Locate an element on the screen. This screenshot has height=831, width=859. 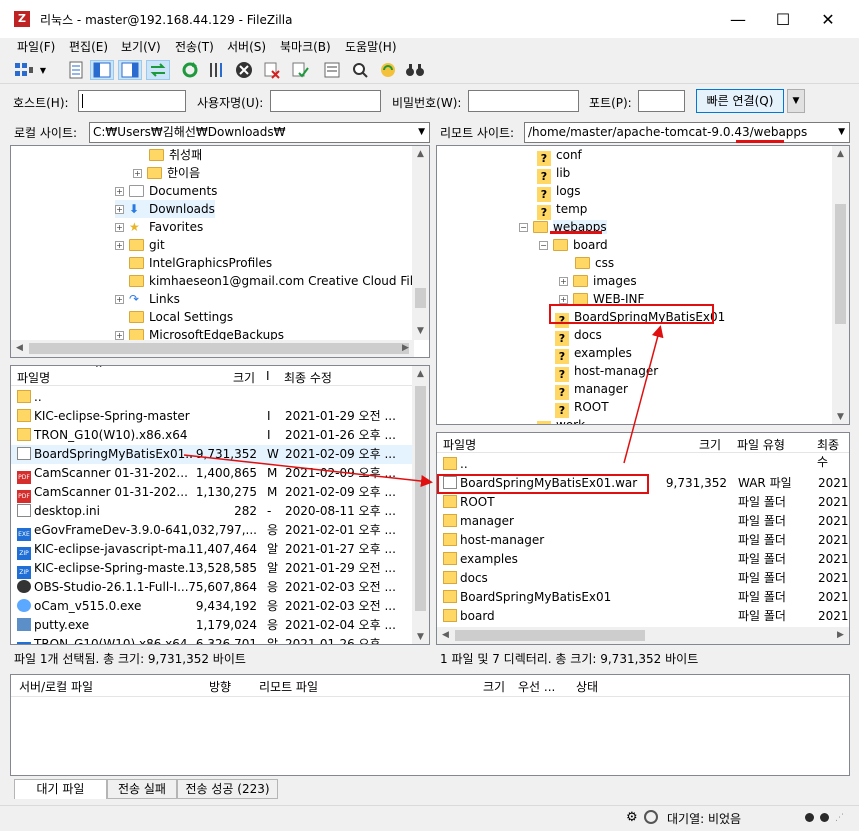
gear-icon: ⚙ is located at coordinates (632, 817).